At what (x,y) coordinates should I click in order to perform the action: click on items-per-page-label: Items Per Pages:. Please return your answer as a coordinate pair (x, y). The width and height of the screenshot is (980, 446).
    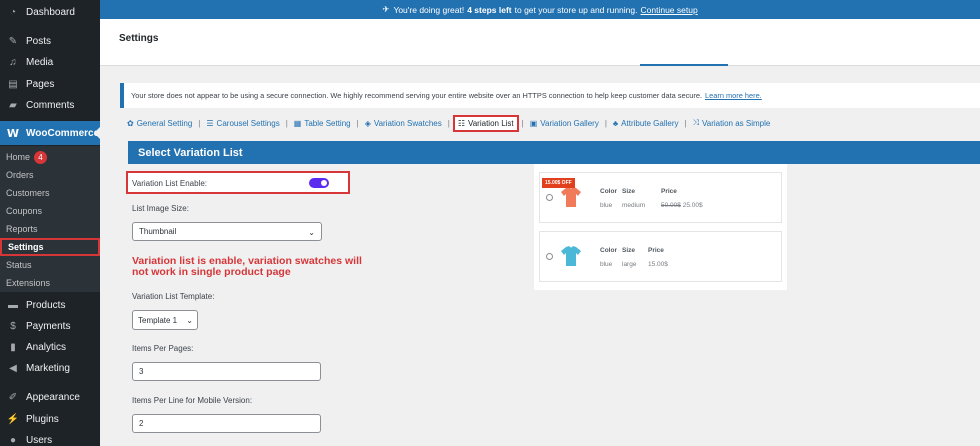
    Looking at the image, I should click on (163, 348).